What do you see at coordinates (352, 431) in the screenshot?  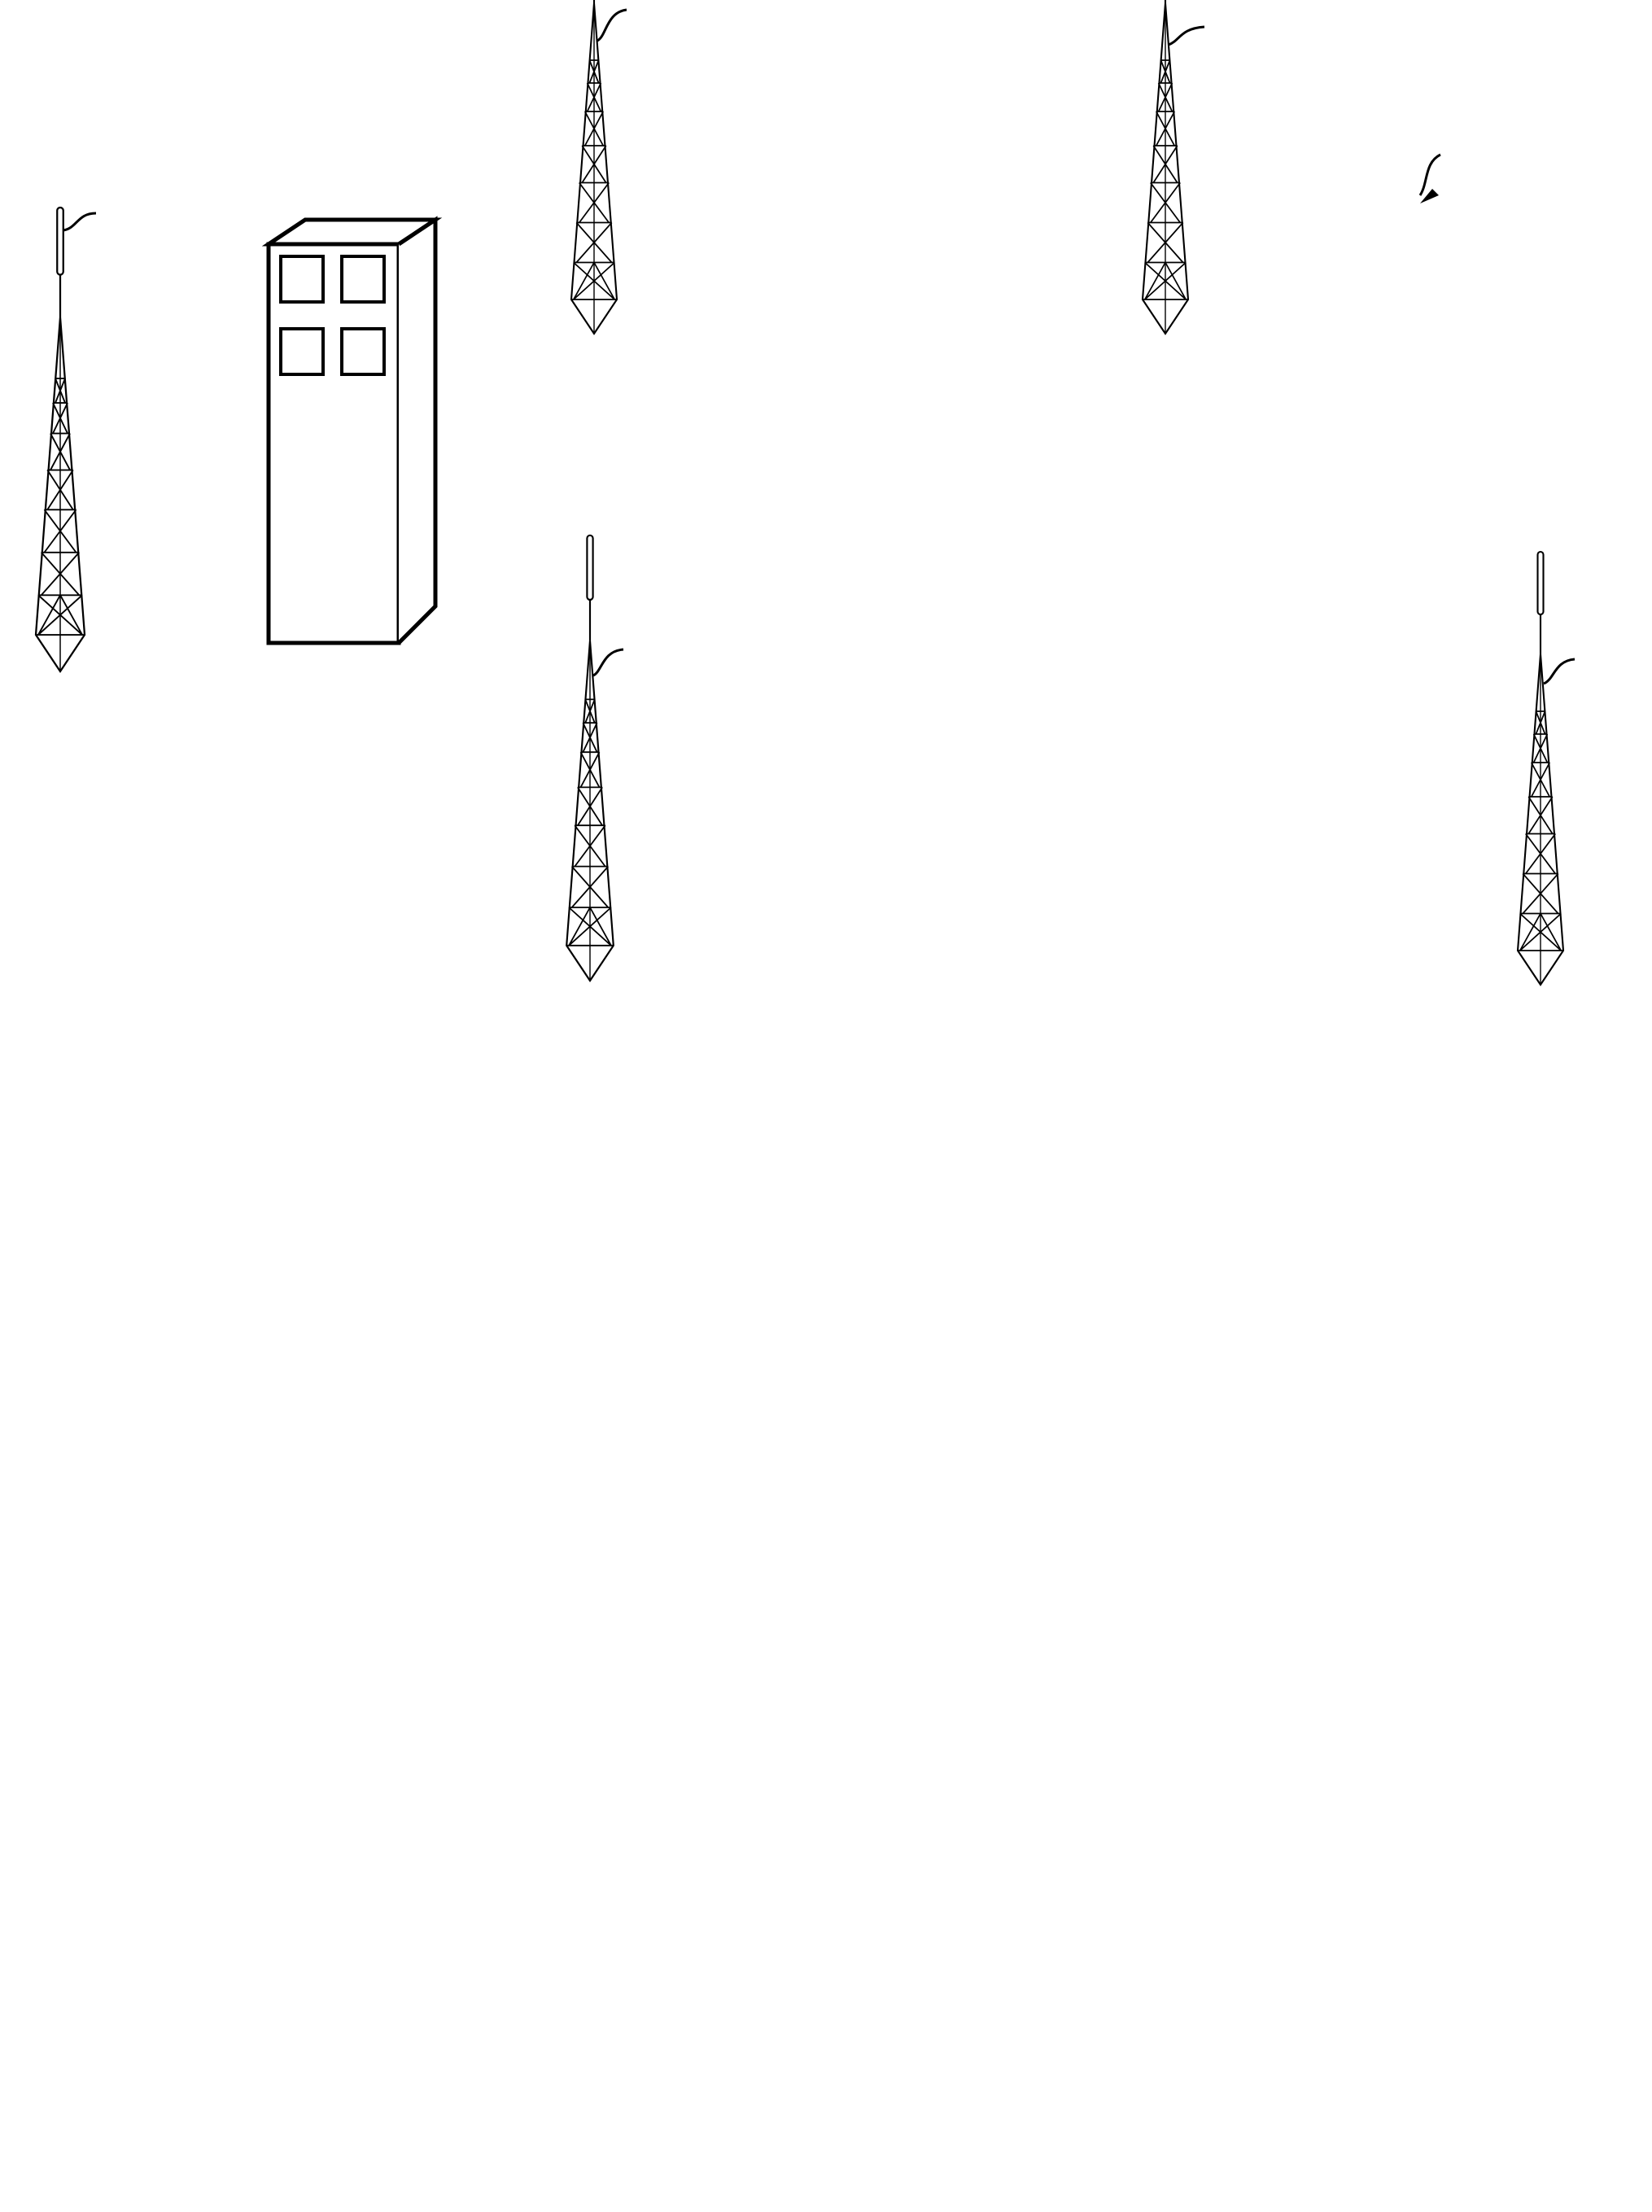 I see `building-91-icon` at bounding box center [352, 431].